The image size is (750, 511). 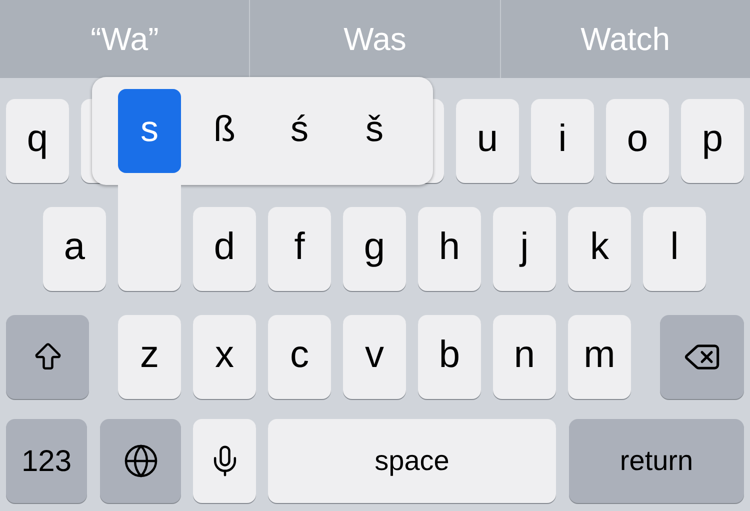 I want to click on accent-option: ś, so click(x=299, y=131).